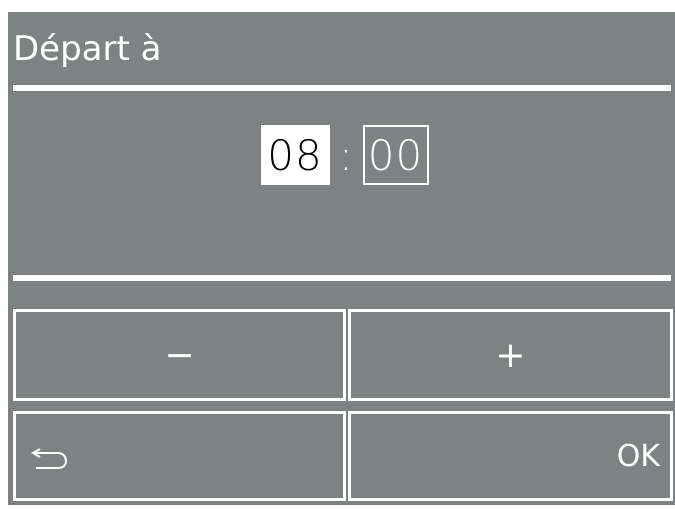  What do you see at coordinates (295, 155) in the screenshot?
I see `hours-field: 08` at bounding box center [295, 155].